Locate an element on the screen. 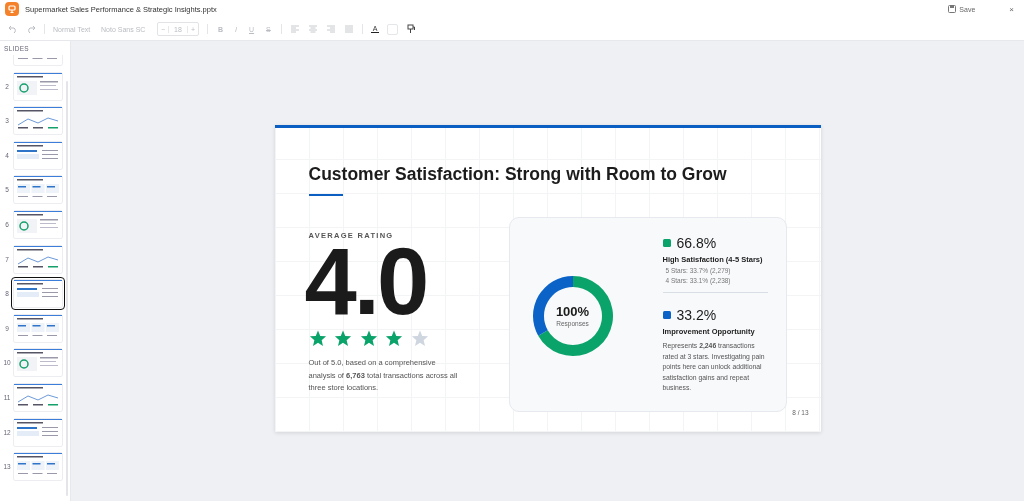 The image size is (1024, 501). segment-percent: 33.2% is located at coordinates (696, 315).